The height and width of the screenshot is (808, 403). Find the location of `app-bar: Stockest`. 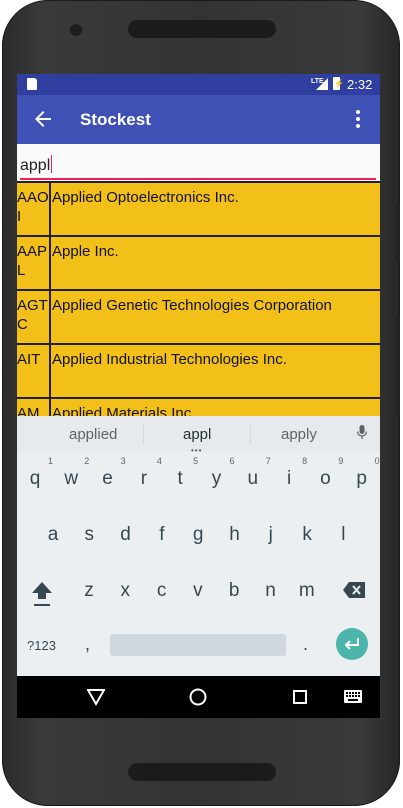

app-bar: Stockest is located at coordinates (198, 119).